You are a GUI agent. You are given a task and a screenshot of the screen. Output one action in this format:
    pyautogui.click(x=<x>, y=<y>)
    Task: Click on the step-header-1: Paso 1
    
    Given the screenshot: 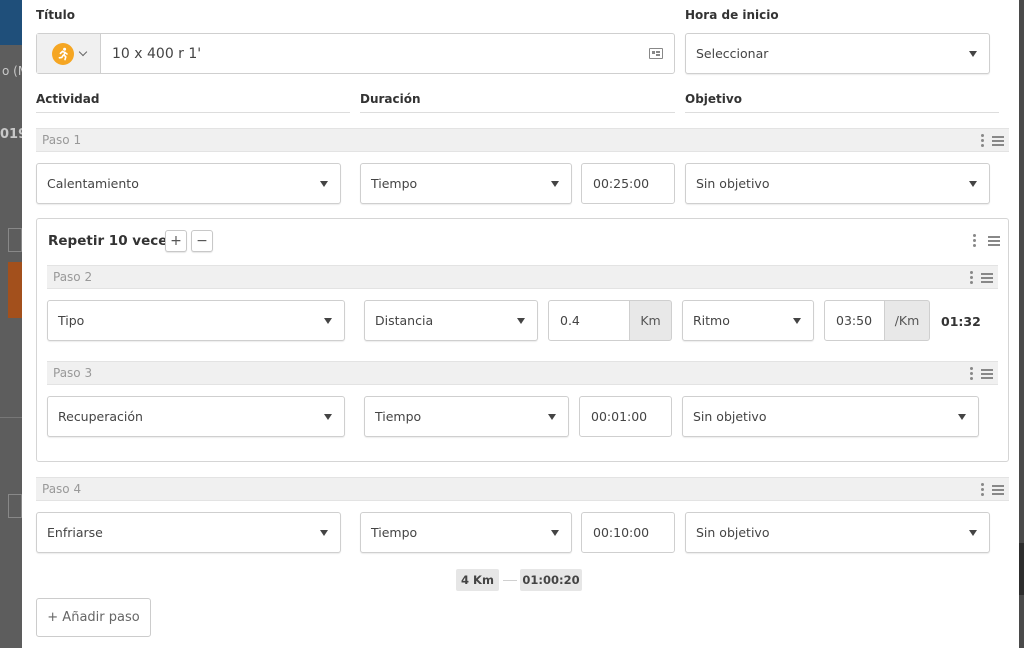 What is the action you would take?
    pyautogui.click(x=522, y=140)
    